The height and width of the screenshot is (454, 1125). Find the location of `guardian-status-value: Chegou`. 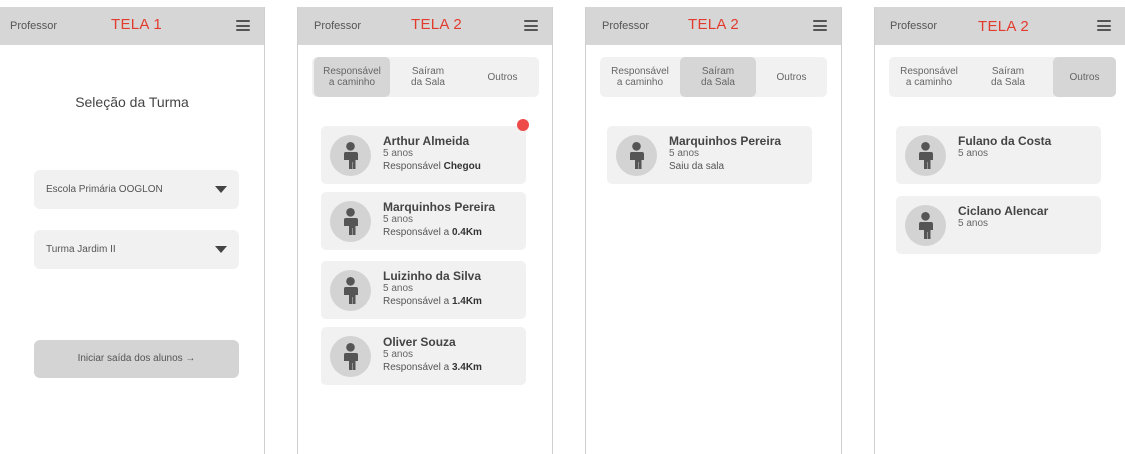

guardian-status-value: Chegou is located at coordinates (462, 166).